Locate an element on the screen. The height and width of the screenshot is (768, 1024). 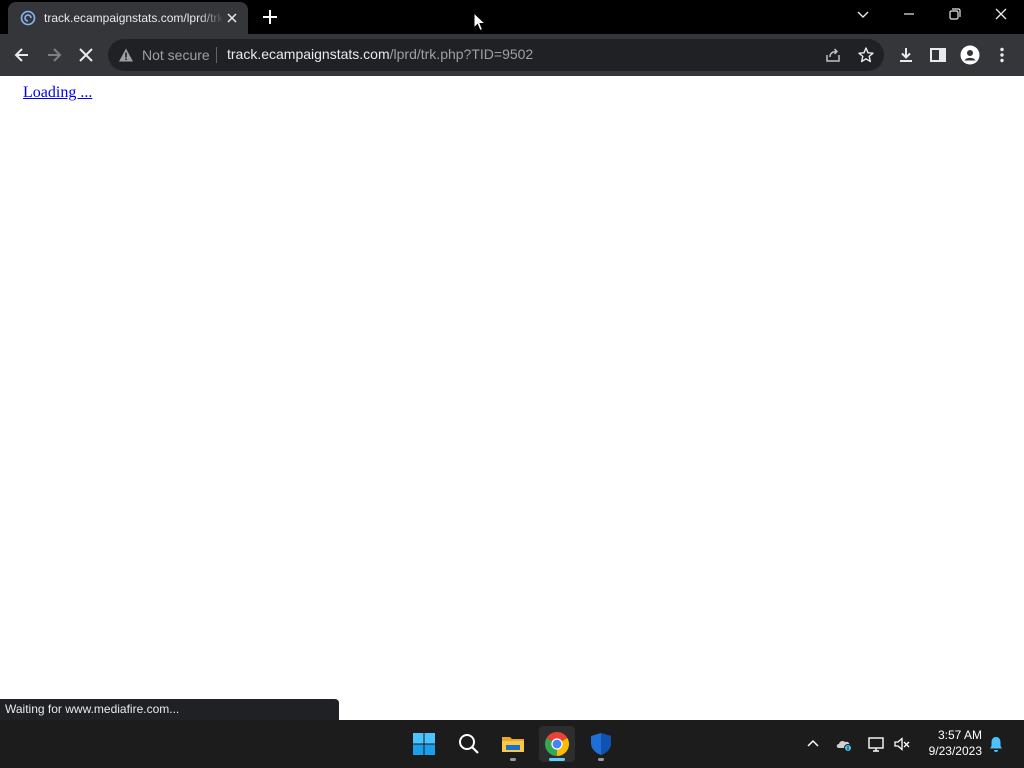
profile-icon is located at coordinates (970, 55).